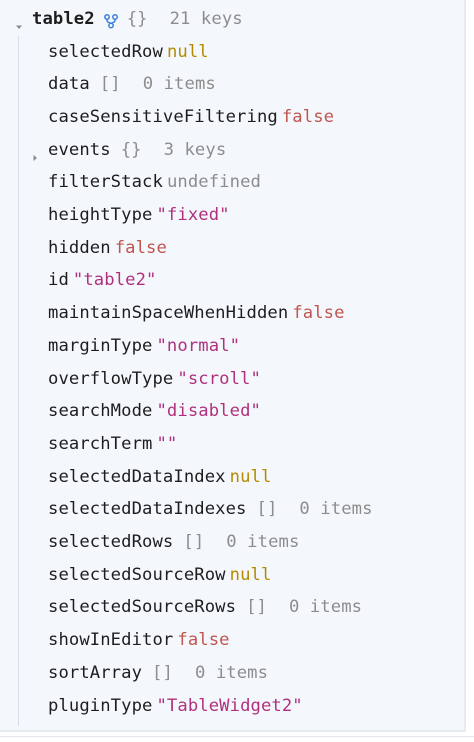 This screenshot has width=474, height=742. I want to click on property-value: "fixed", so click(193, 215).